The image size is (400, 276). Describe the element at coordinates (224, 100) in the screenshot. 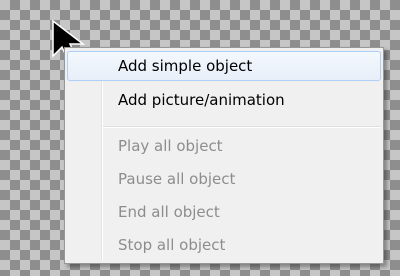

I see `menu-item-add-picture-animation: Add picture/animation` at that location.